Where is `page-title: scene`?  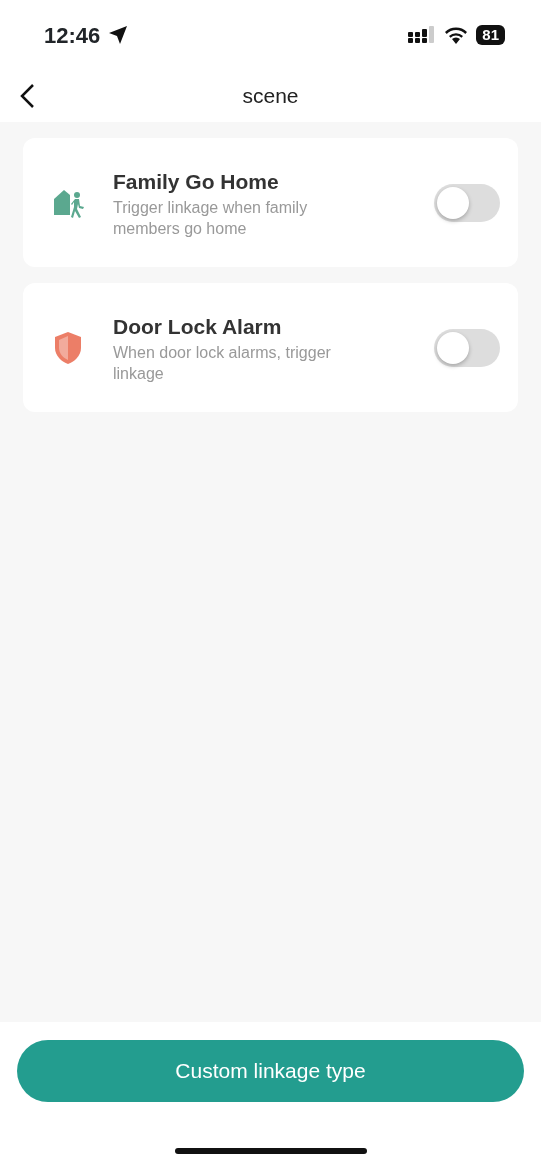 page-title: scene is located at coordinates (270, 96).